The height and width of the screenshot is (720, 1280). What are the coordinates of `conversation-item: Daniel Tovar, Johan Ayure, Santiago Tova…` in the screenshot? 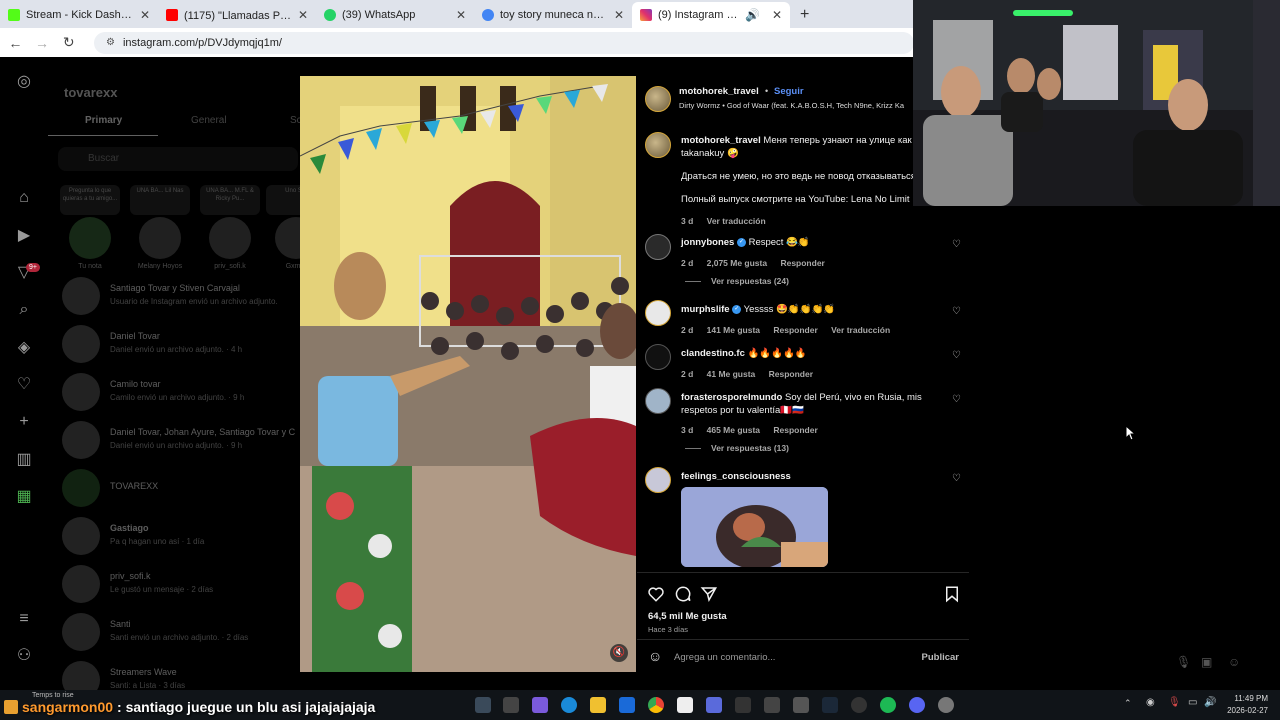 It's located at (182, 439).